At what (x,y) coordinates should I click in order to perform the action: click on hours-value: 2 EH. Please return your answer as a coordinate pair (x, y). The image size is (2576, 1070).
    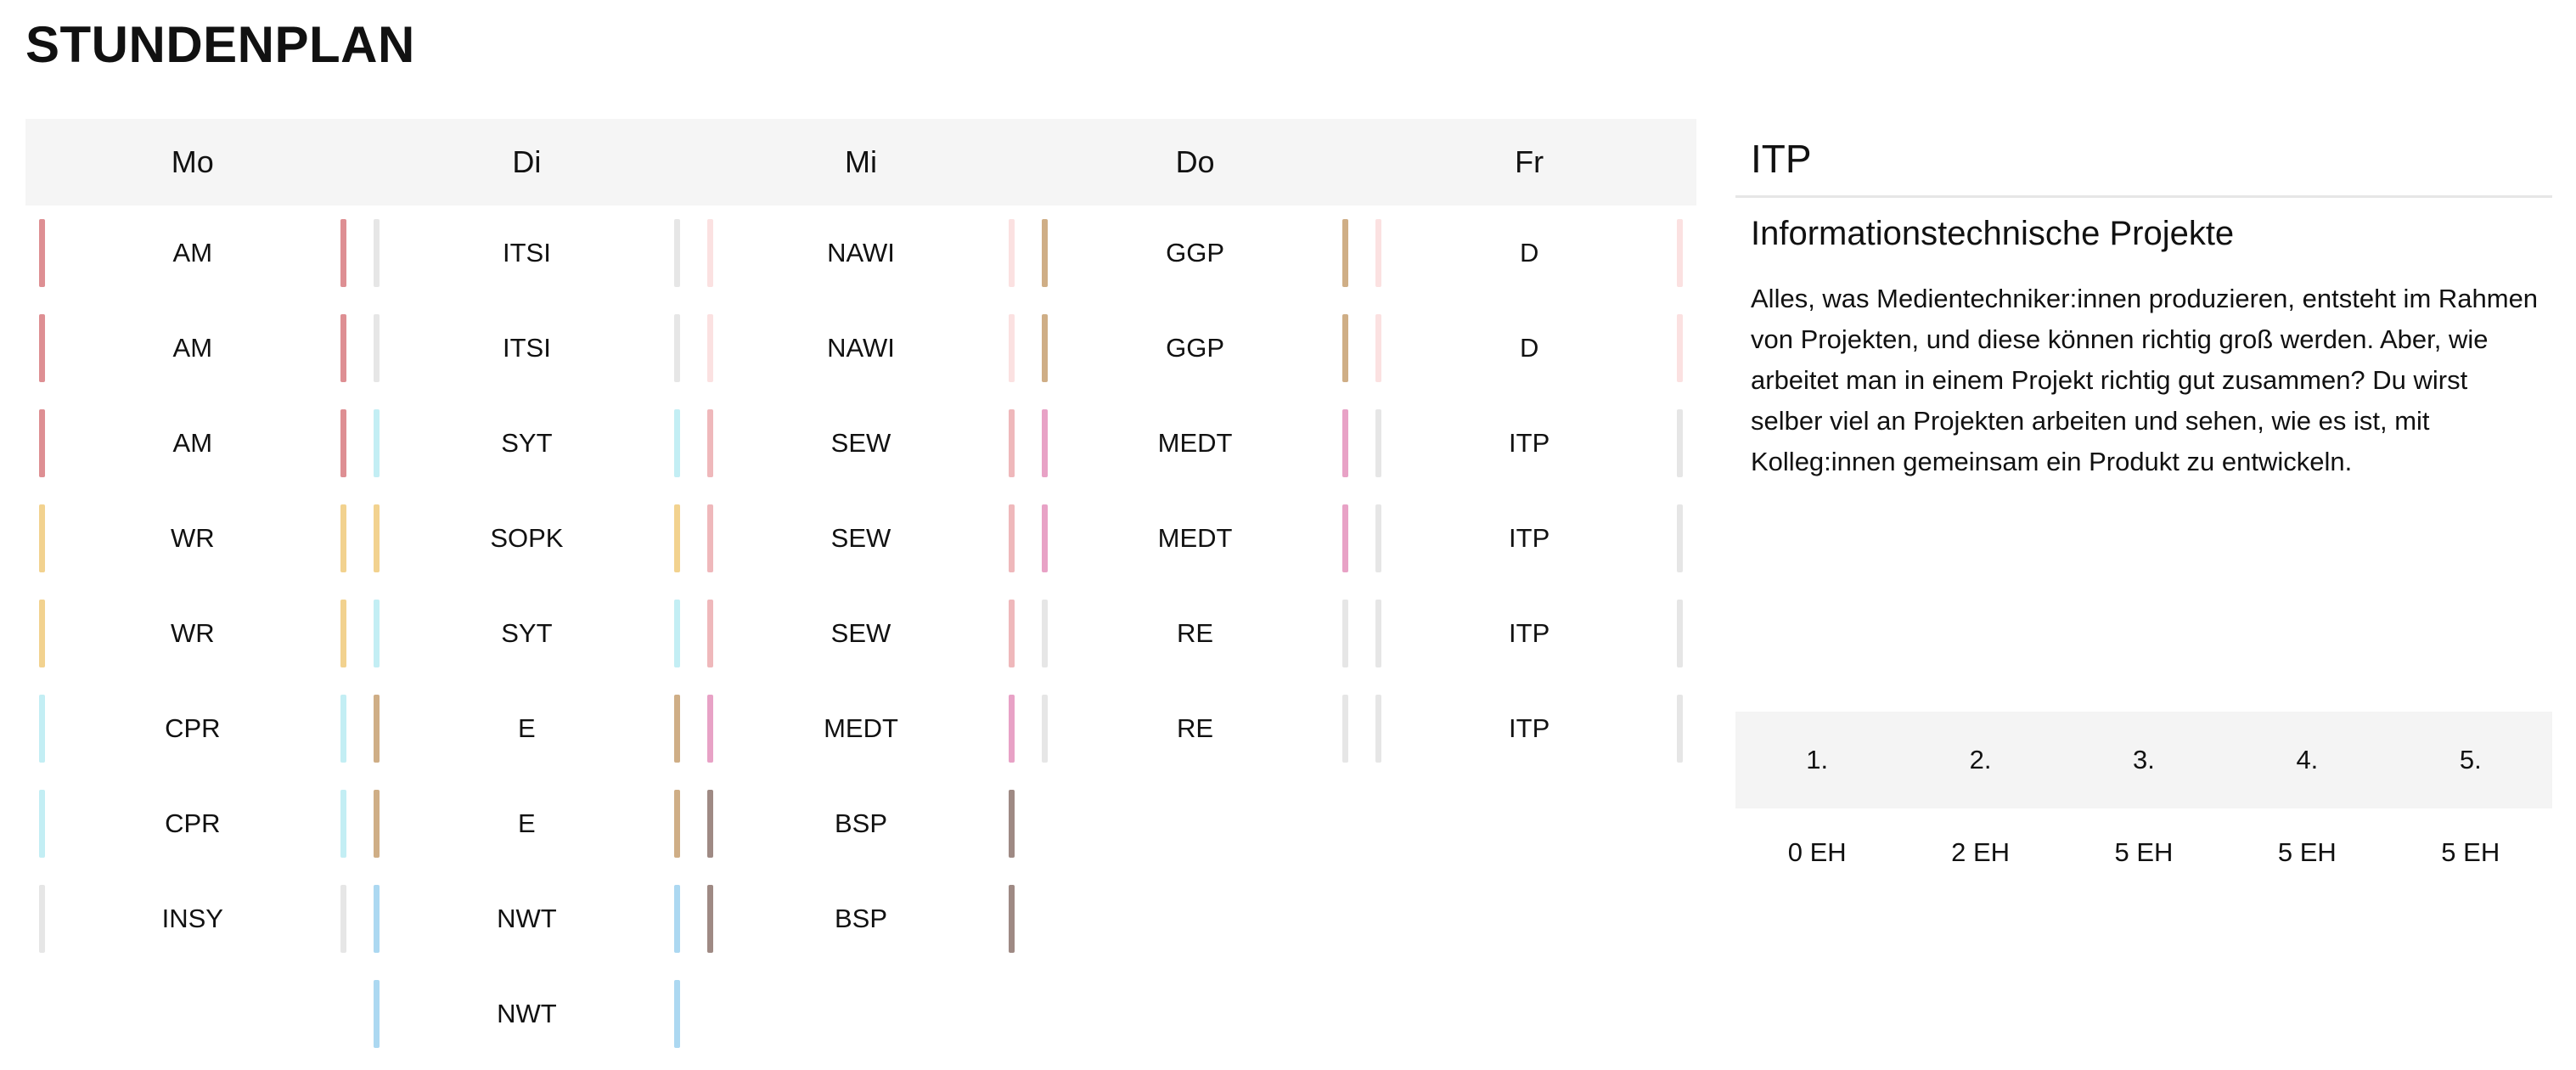
    Looking at the image, I should click on (1981, 852).